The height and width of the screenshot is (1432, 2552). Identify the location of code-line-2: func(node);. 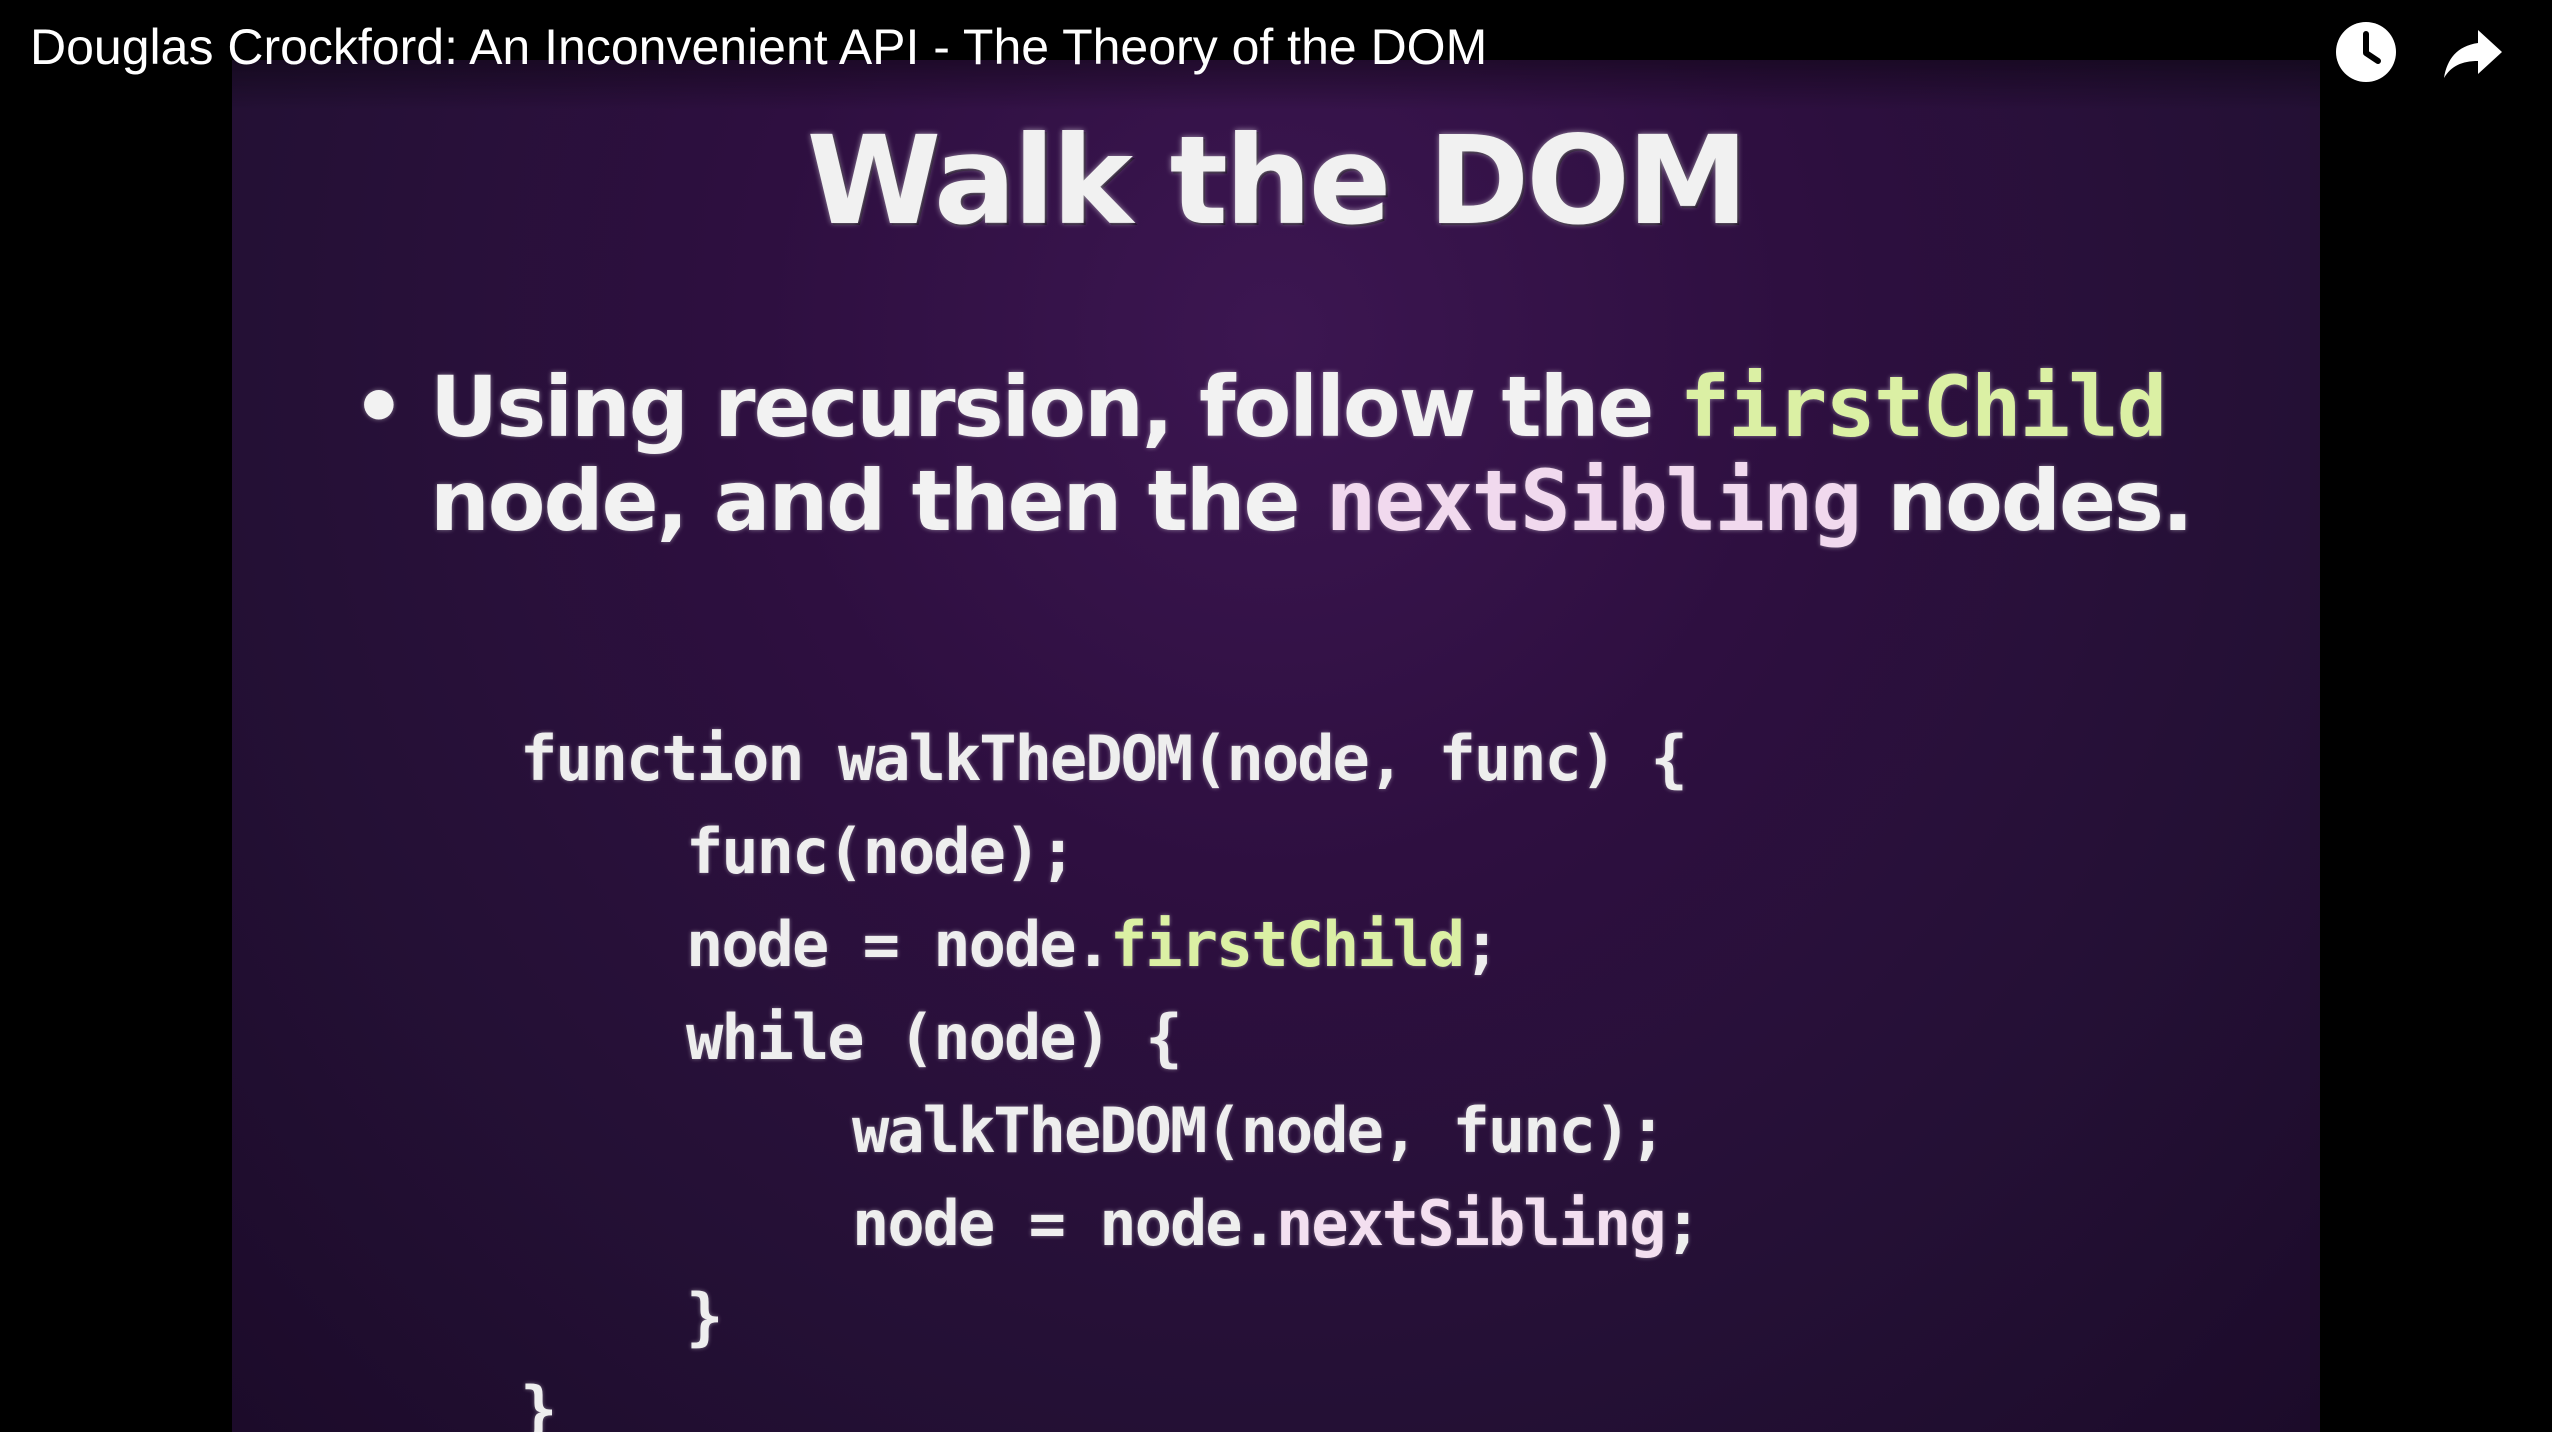
(881, 851).